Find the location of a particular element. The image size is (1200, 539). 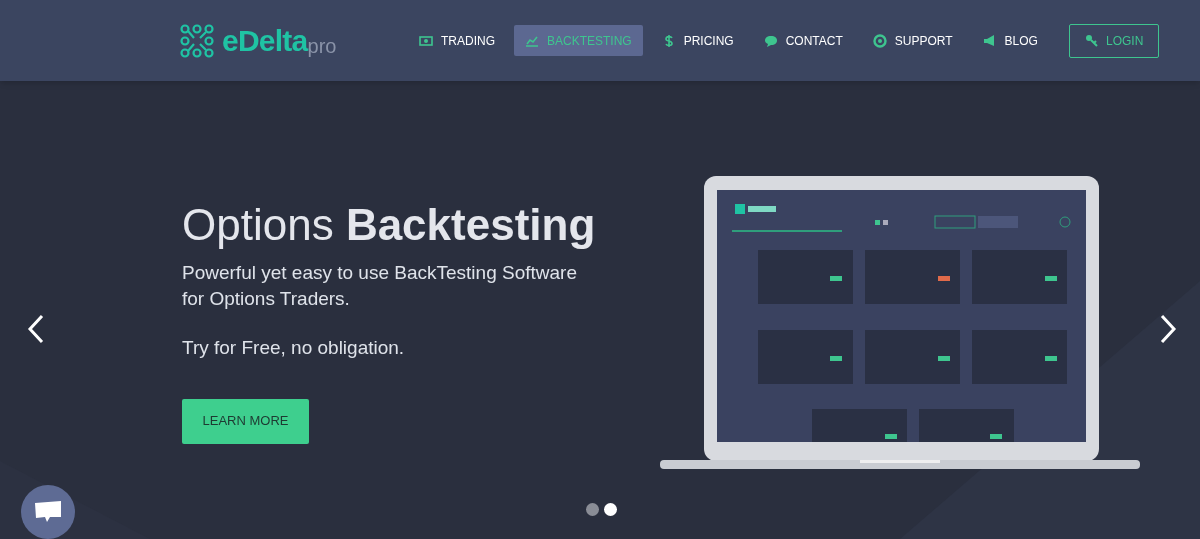

hero-subtitle: Powerful yet easy to use BackTesting Software for Options Traders. is located at coordinates (380, 286).